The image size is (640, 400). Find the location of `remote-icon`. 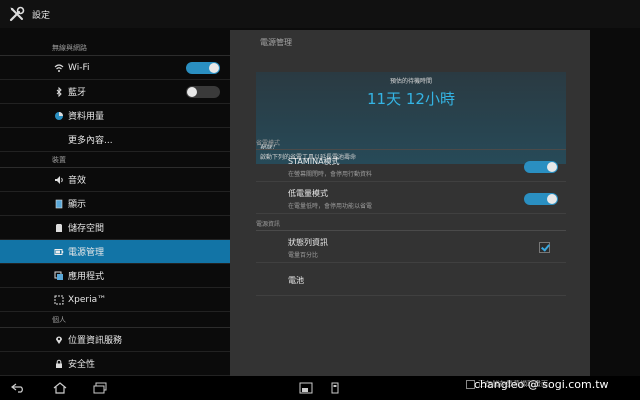

remote-icon is located at coordinates (335, 388).